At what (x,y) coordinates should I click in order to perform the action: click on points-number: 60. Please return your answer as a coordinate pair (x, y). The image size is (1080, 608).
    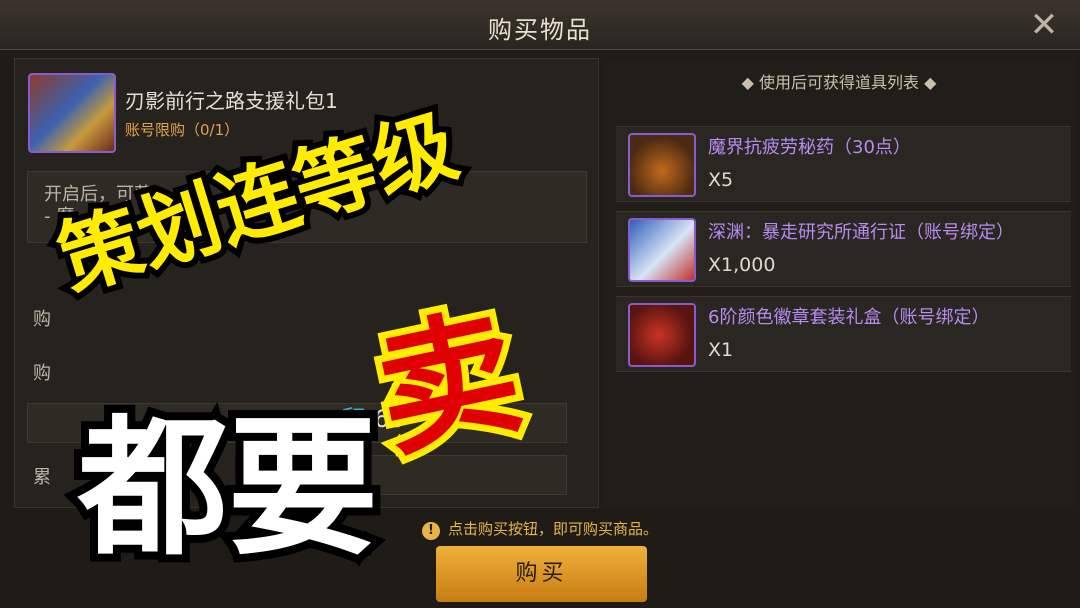
    Looking at the image, I should click on (389, 419).